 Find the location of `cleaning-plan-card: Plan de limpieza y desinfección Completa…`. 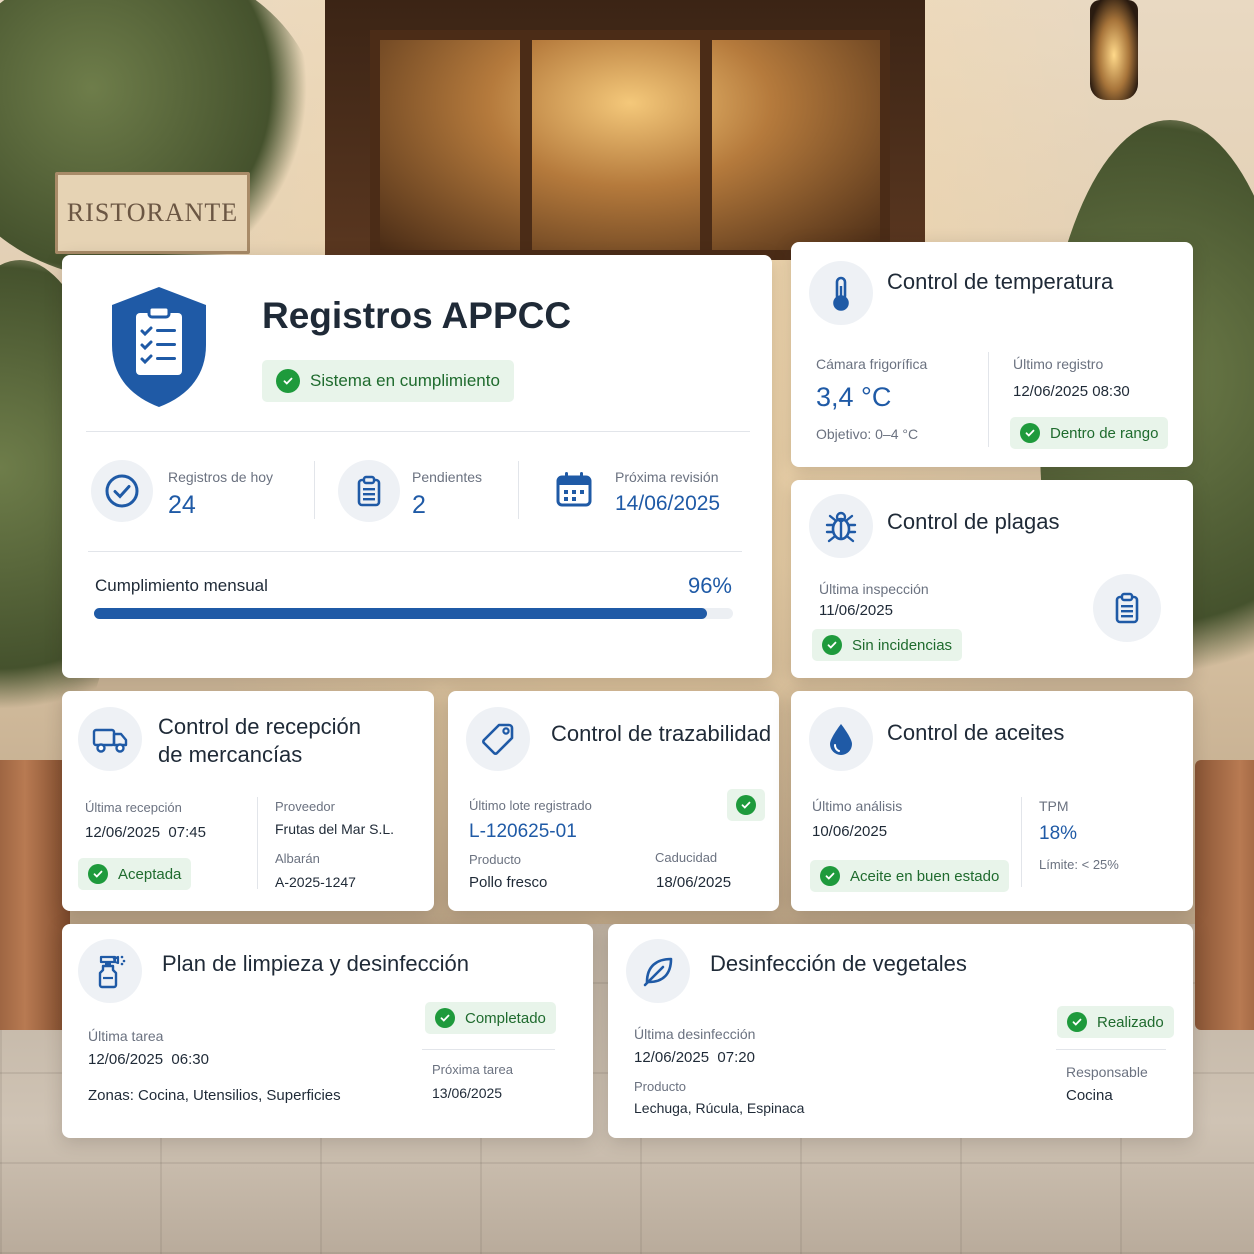

cleaning-plan-card: Plan de limpieza y desinfección Completa… is located at coordinates (327, 1031).